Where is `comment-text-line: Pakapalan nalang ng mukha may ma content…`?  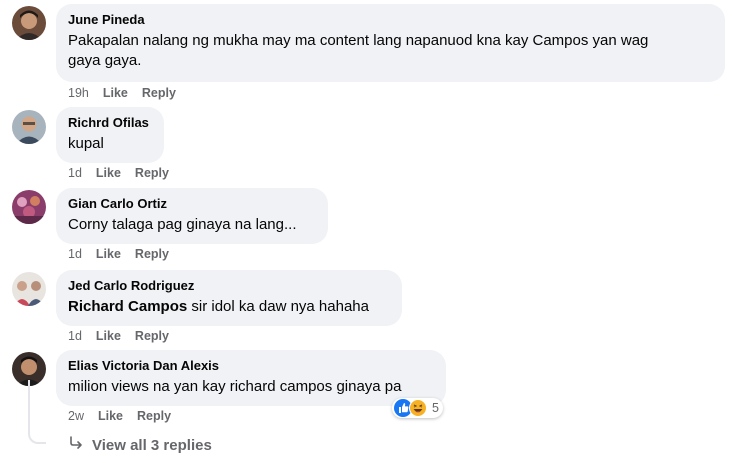 comment-text-line: Pakapalan nalang ng mukha may ma content… is located at coordinates (358, 40).